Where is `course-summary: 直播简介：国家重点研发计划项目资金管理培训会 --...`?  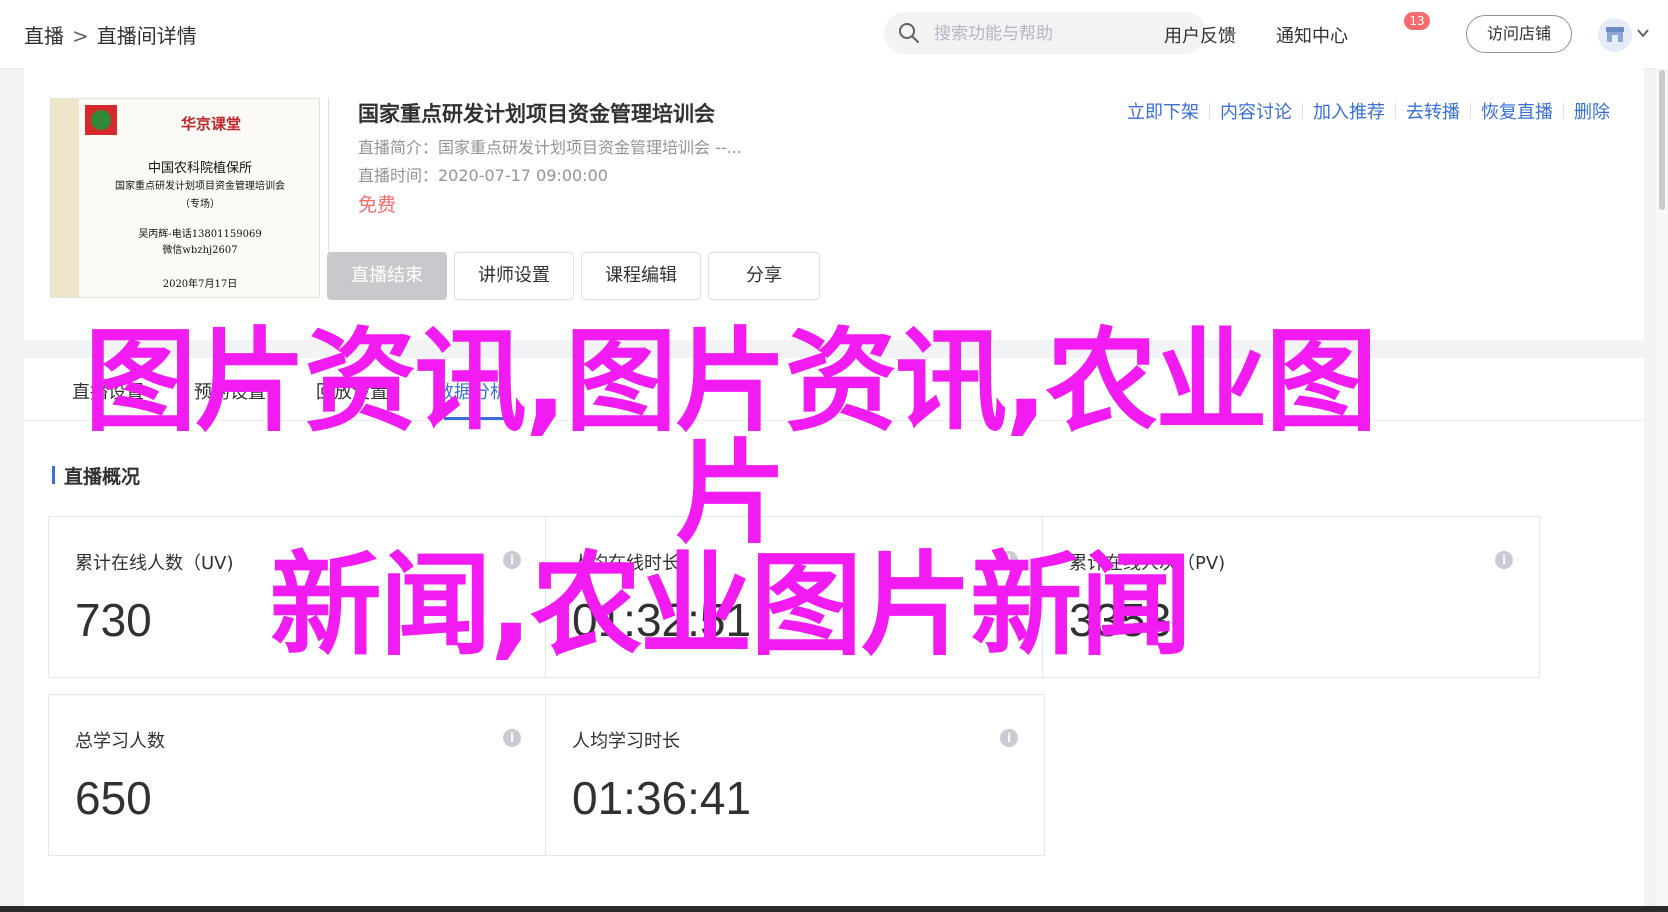 course-summary: 直播简介：国家重点研发计划项目资金管理培训会 --... is located at coordinates (550, 147).